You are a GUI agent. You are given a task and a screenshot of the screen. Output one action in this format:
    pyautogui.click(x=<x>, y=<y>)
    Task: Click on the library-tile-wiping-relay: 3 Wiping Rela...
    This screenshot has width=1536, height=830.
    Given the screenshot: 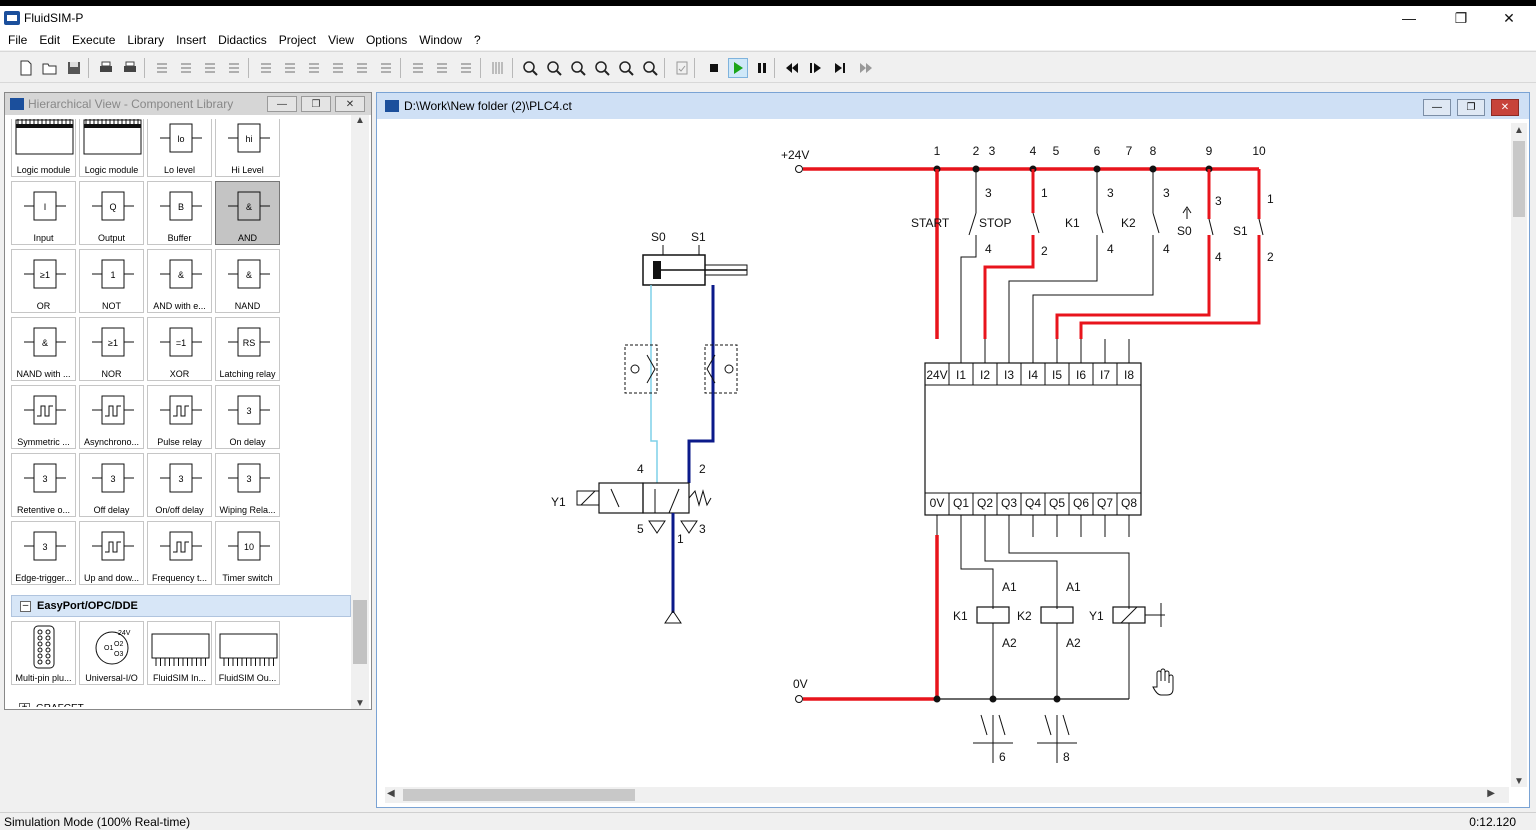 What is the action you would take?
    pyautogui.click(x=247, y=485)
    